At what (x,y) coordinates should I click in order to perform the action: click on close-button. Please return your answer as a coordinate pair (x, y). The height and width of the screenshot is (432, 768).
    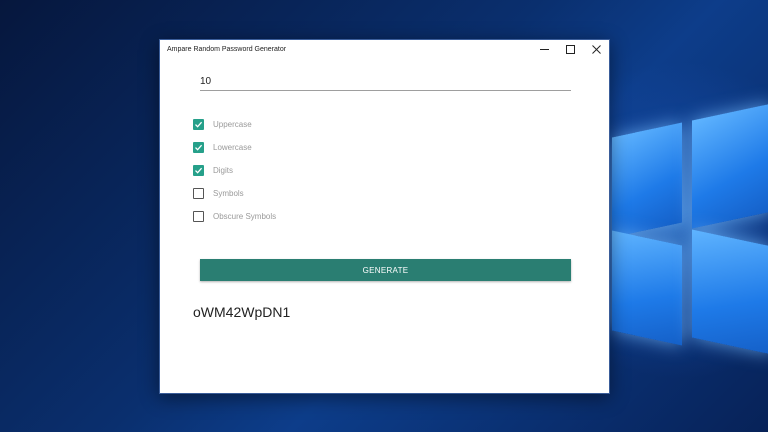
    Looking at the image, I should click on (596, 49).